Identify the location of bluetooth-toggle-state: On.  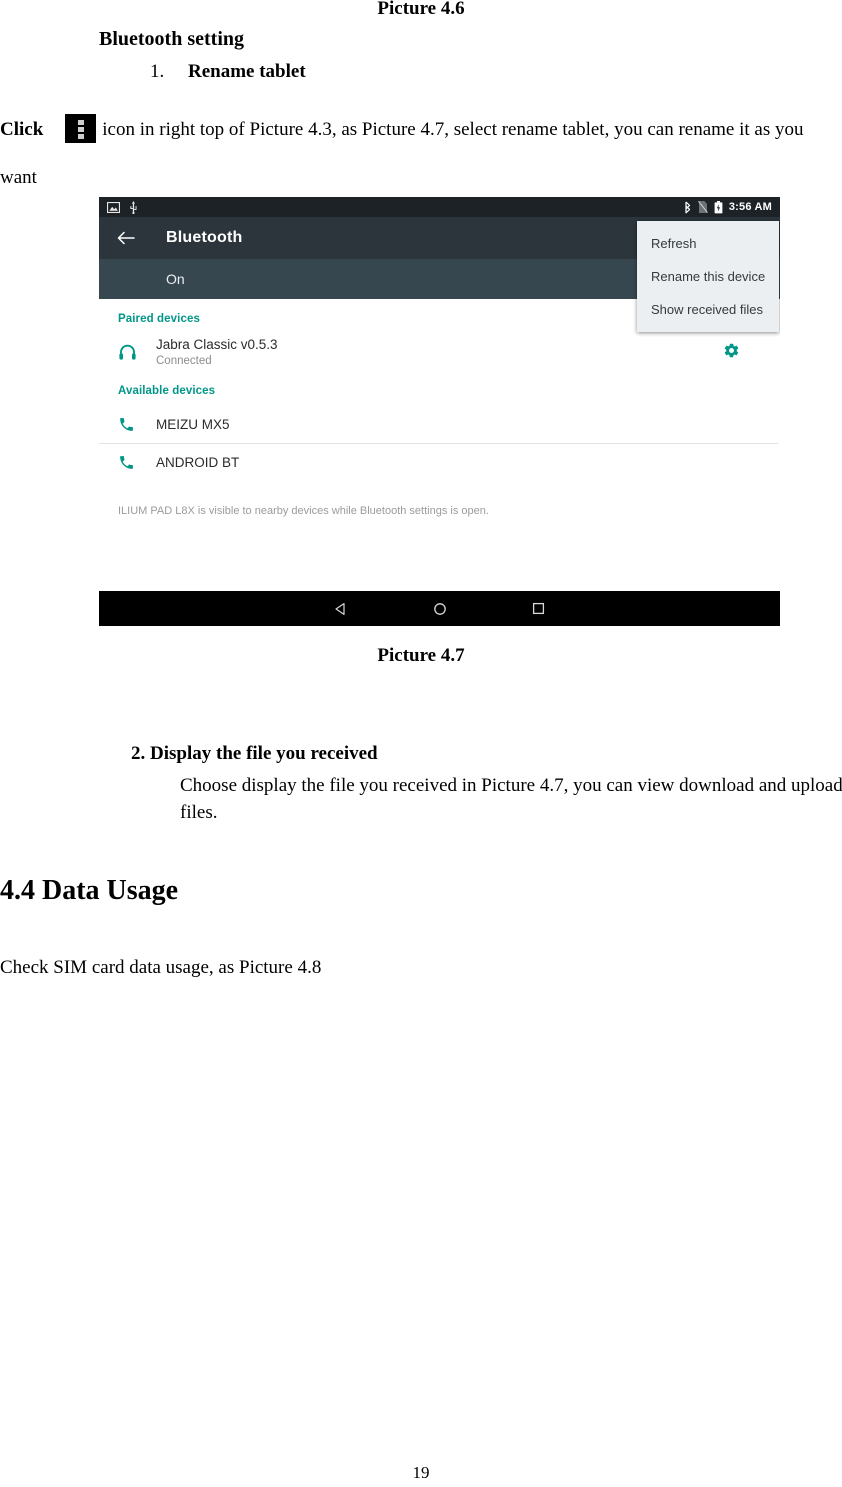
(175, 279).